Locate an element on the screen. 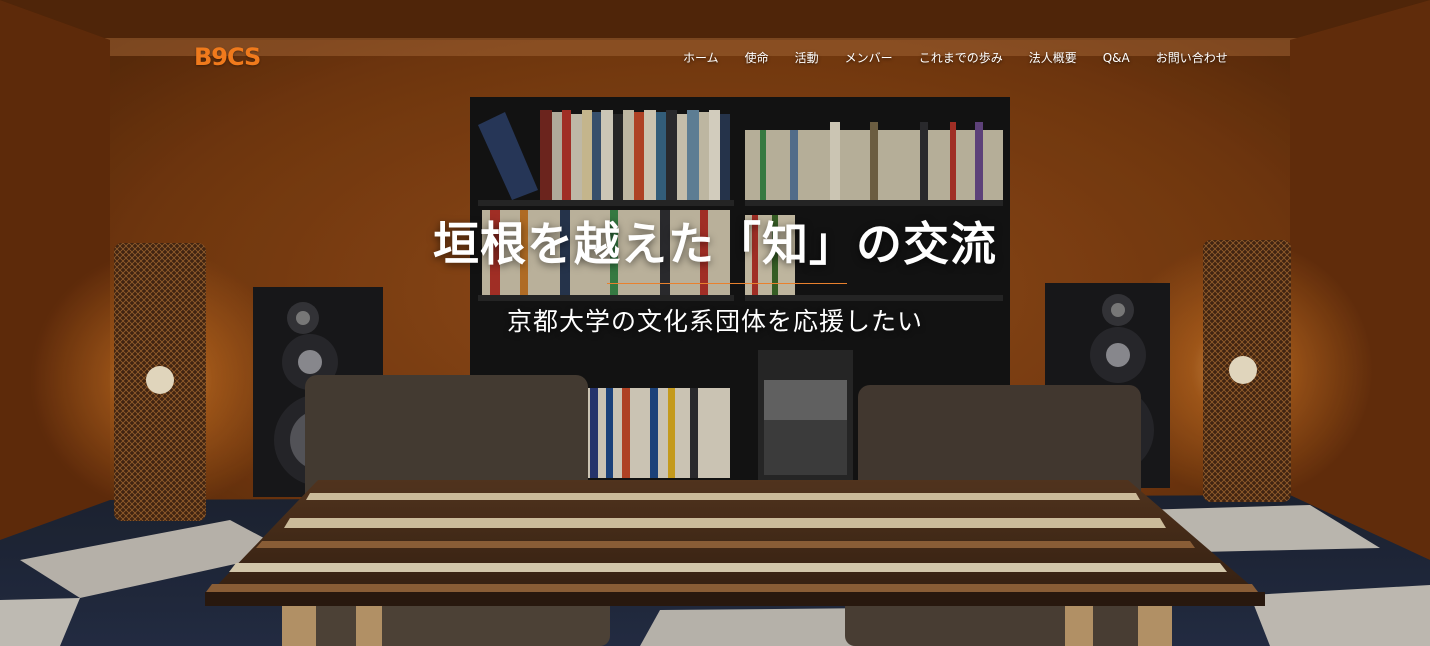 Image resolution: width=1430 pixels, height=646 pixels. site-logo: B9CS is located at coordinates (227, 57).